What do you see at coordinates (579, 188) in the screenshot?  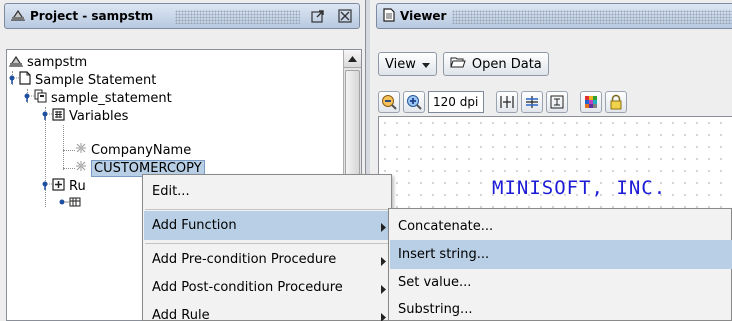 I see `report-company-text: MINISOFT, INC.` at bounding box center [579, 188].